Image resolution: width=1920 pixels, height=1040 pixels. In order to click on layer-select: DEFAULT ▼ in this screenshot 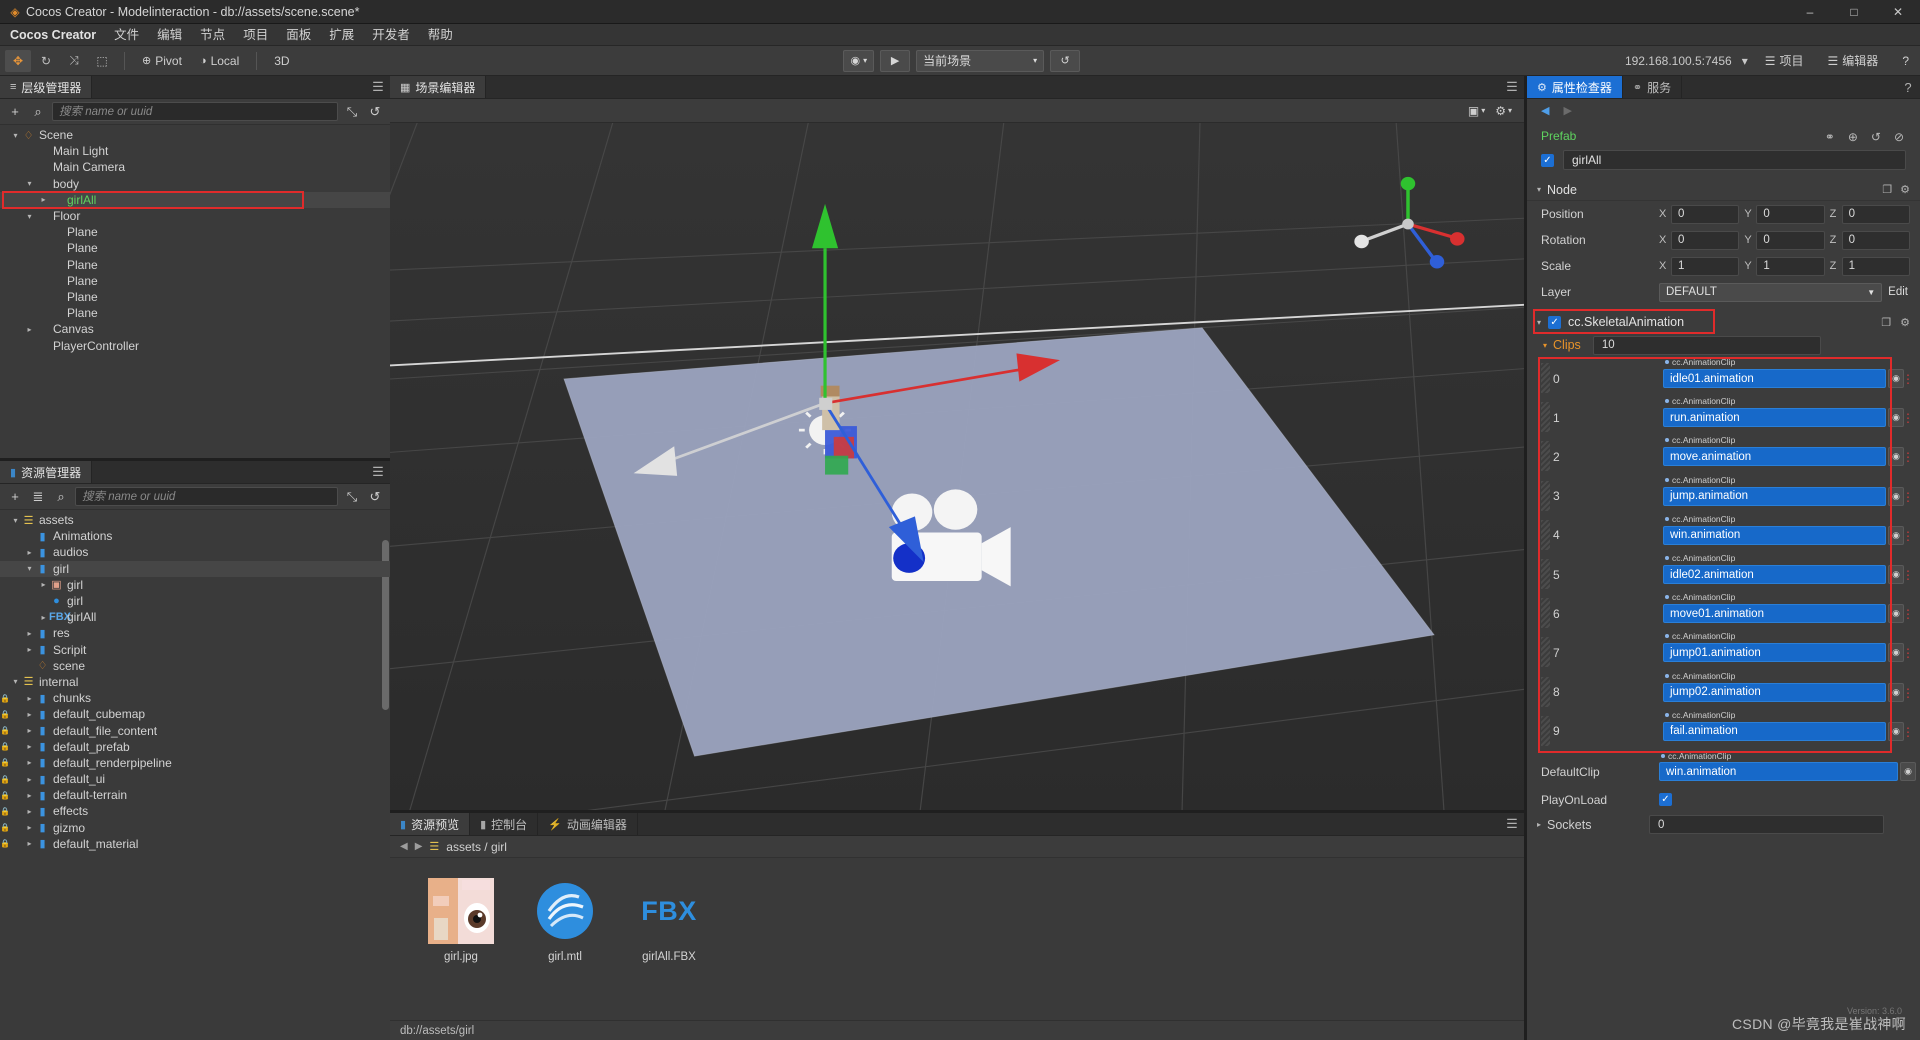, I will do `click(1771, 292)`.